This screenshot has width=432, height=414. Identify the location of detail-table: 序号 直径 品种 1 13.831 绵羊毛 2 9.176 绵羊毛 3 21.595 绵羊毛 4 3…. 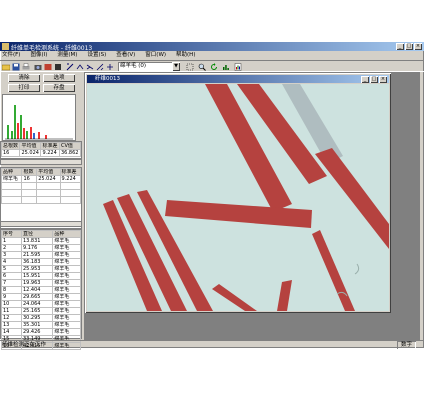
(41, 289).